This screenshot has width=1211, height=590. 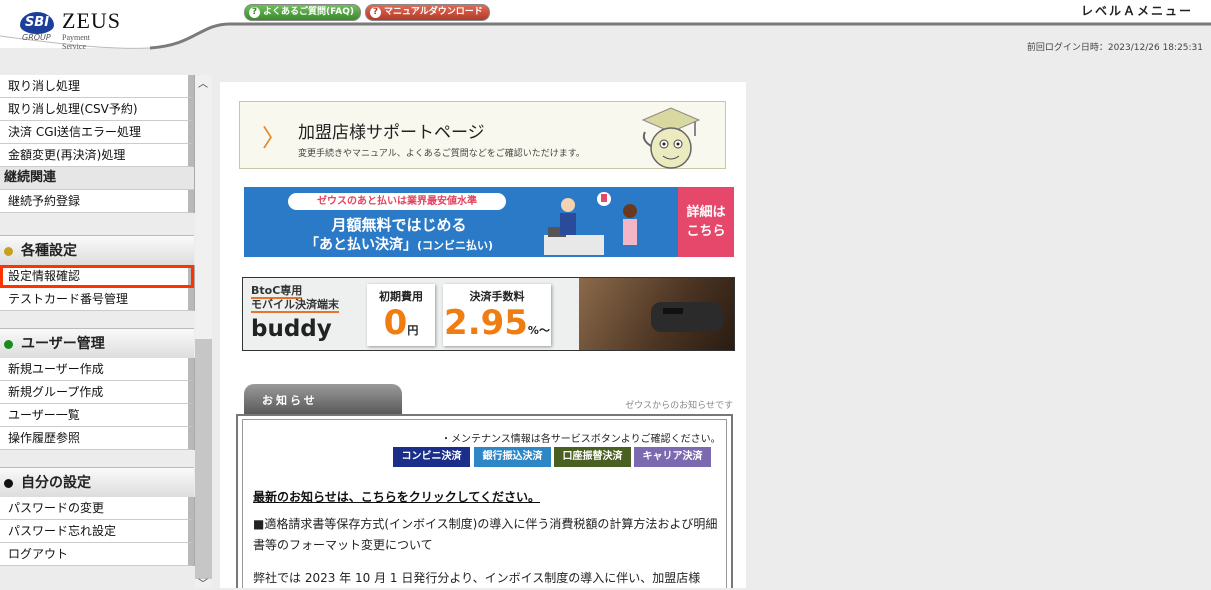 I want to click on fee-rate-box: 決済手数料 2.95%～, so click(x=497, y=315).